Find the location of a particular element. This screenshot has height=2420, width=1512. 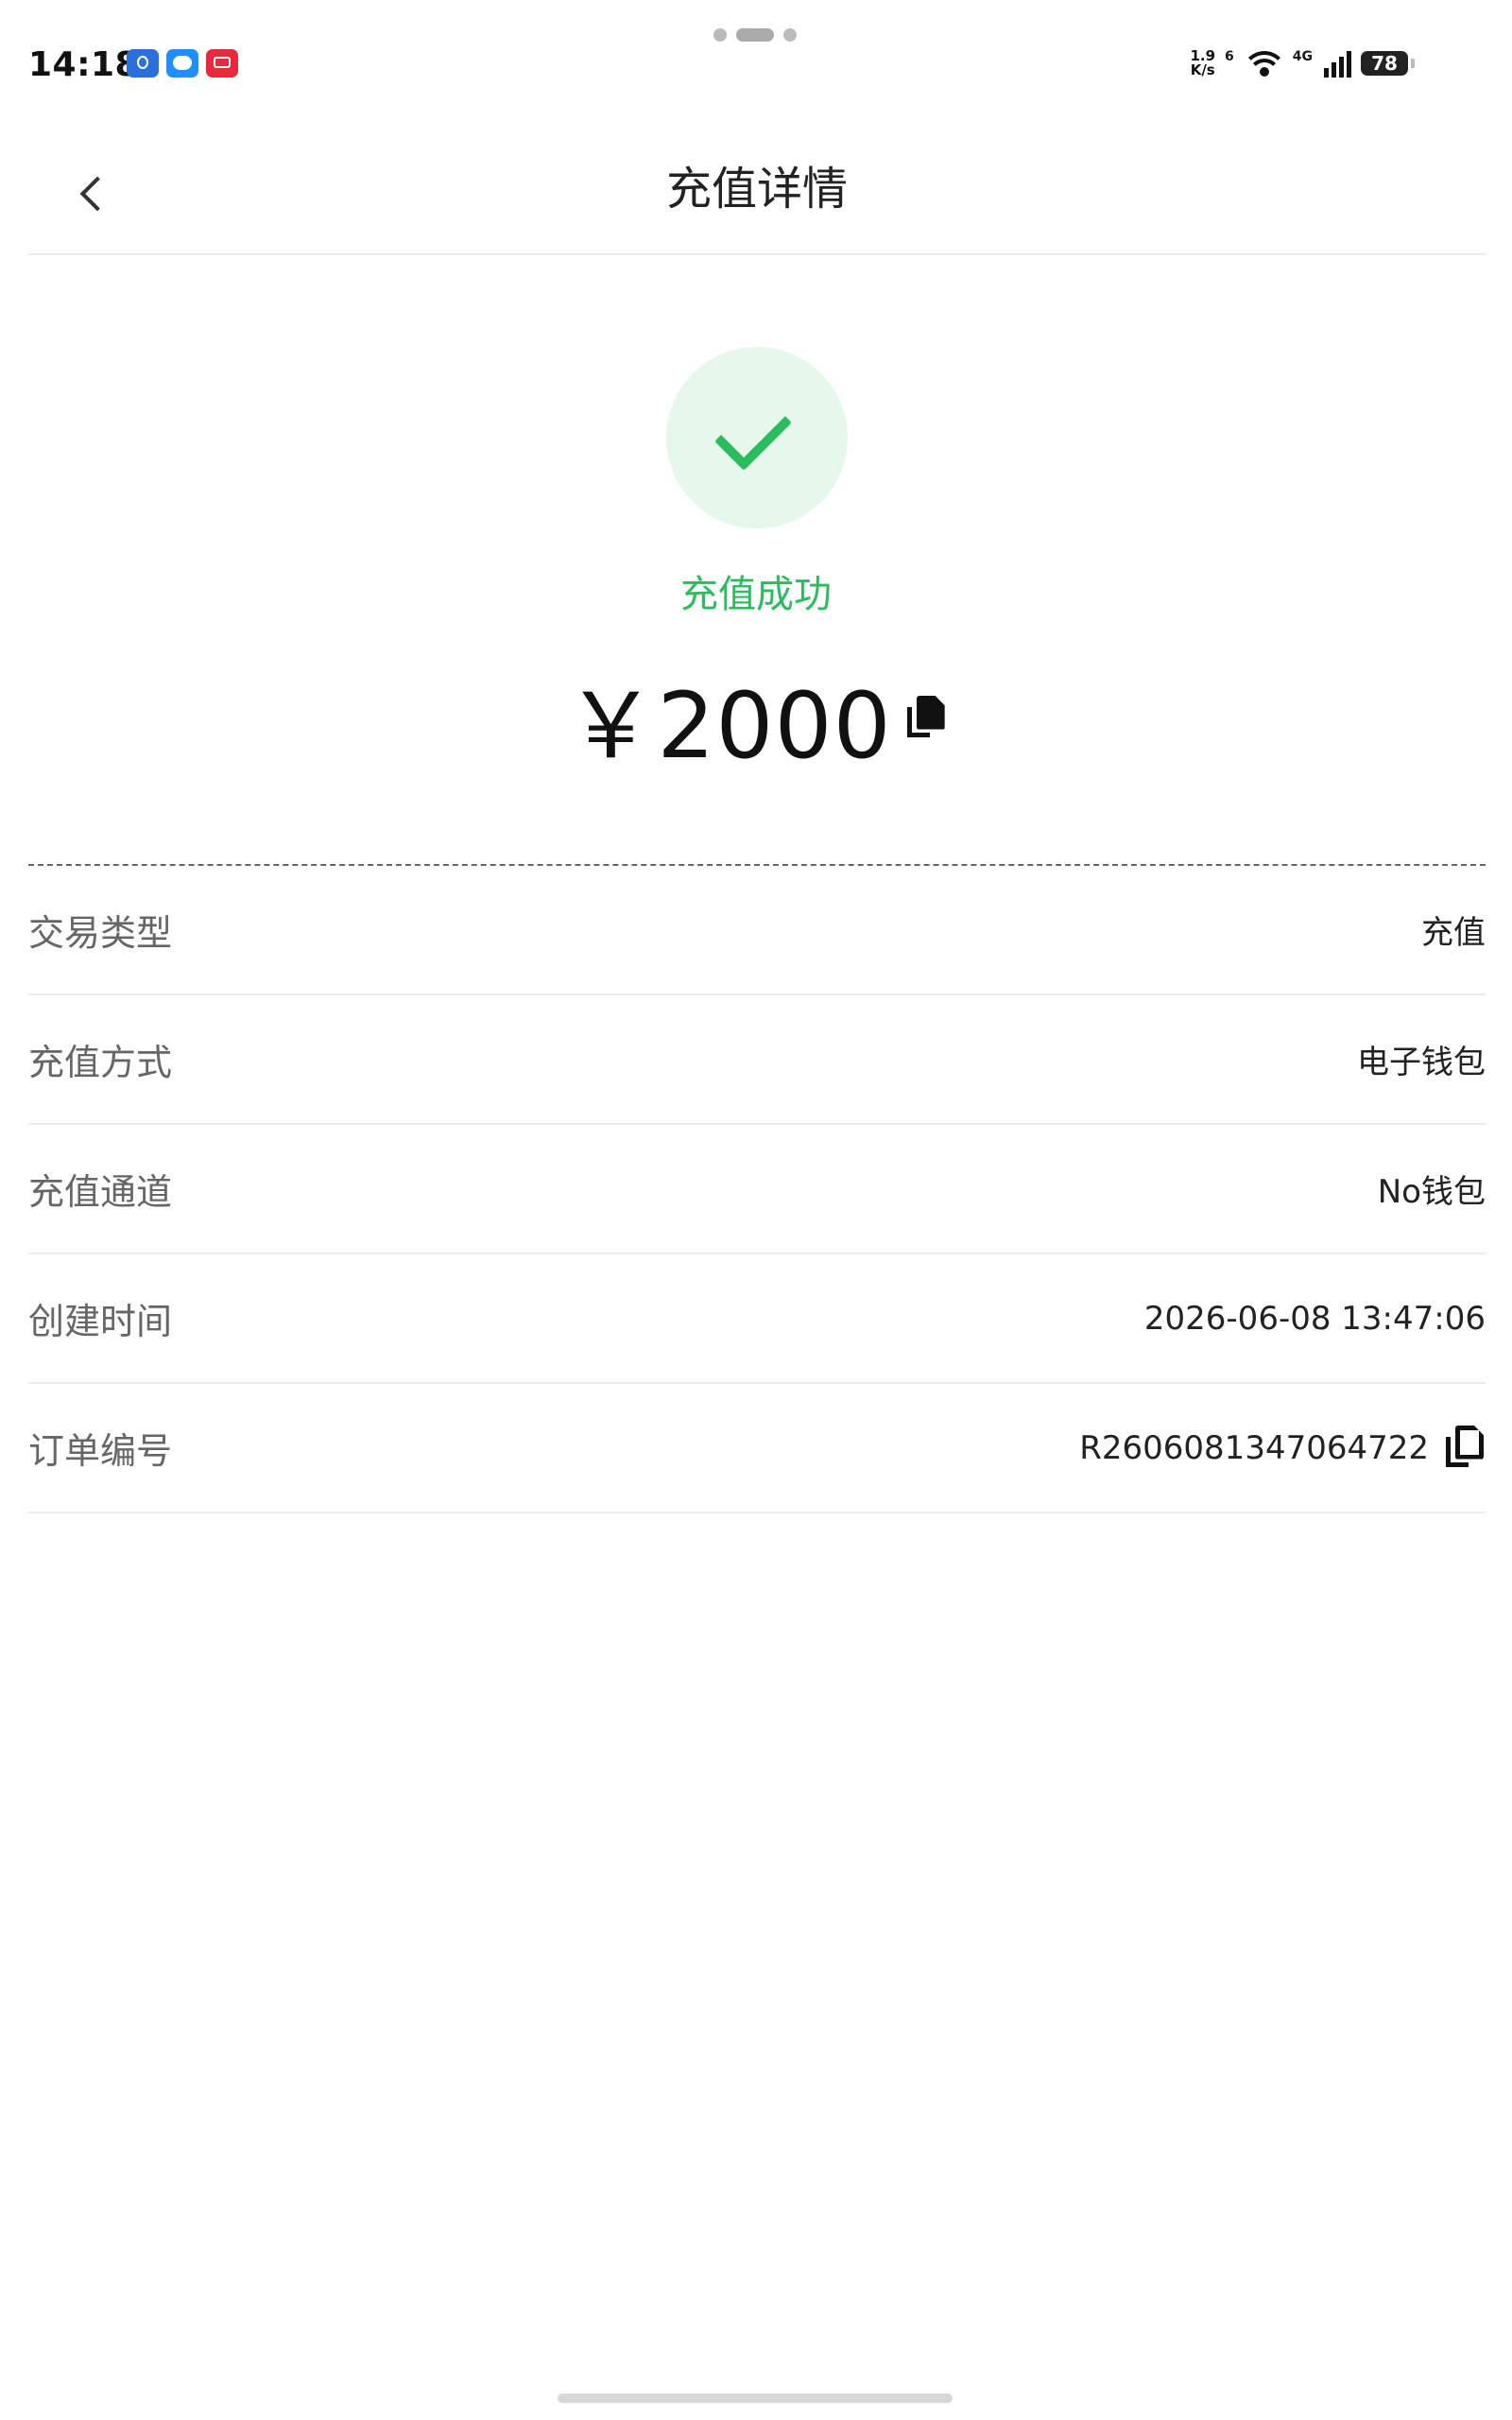

page-title: 充值详情 is located at coordinates (756, 189).